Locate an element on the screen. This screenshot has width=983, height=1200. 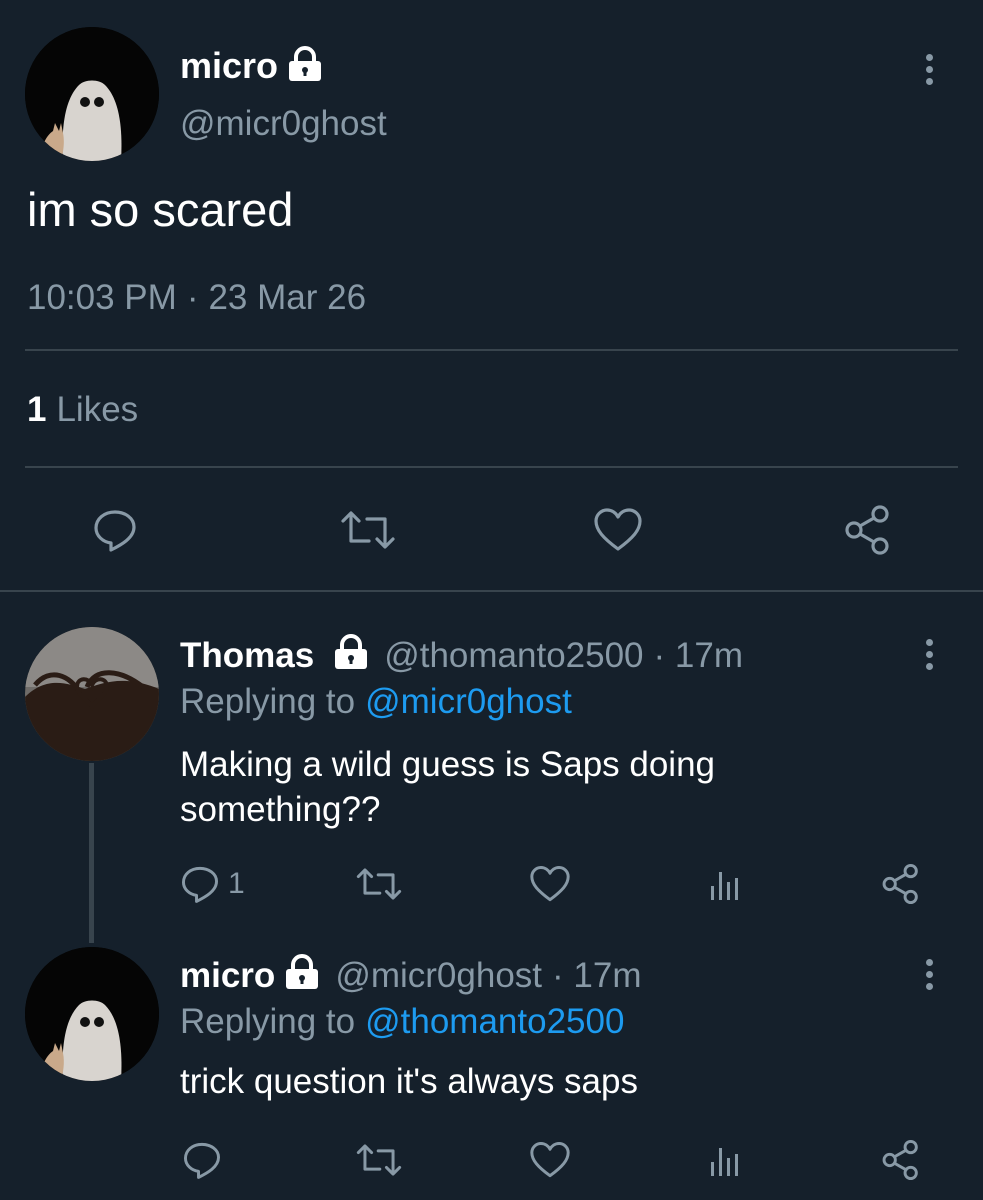
likes-summary: 1 Likes is located at coordinates (82, 410).